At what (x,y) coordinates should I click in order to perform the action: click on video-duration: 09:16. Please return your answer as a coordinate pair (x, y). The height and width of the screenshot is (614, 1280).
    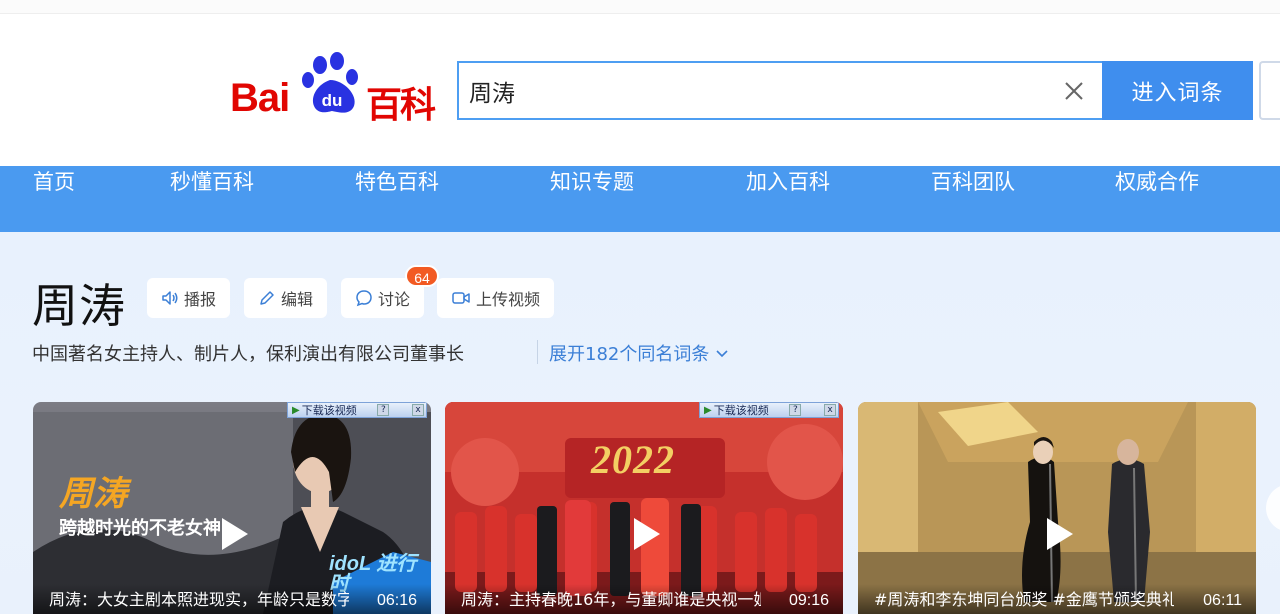
    Looking at the image, I should click on (808, 600).